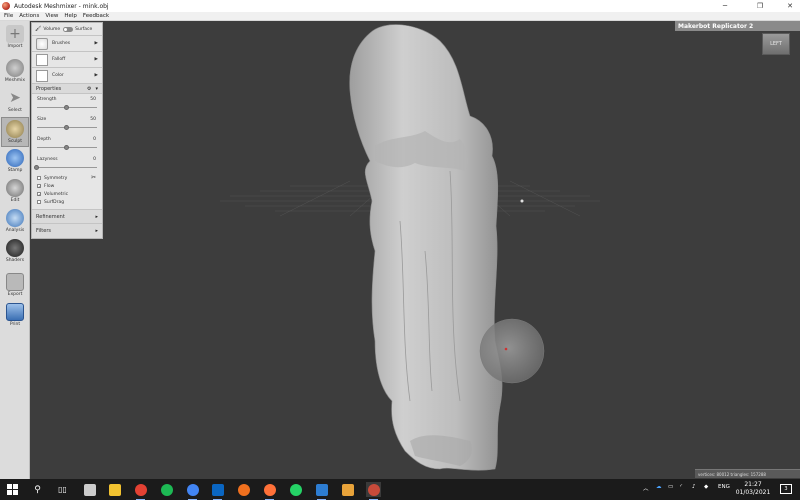 The width and height of the screenshot is (800, 500). Describe the element at coordinates (66, 127) in the screenshot. I see `size-slider-handle` at that location.